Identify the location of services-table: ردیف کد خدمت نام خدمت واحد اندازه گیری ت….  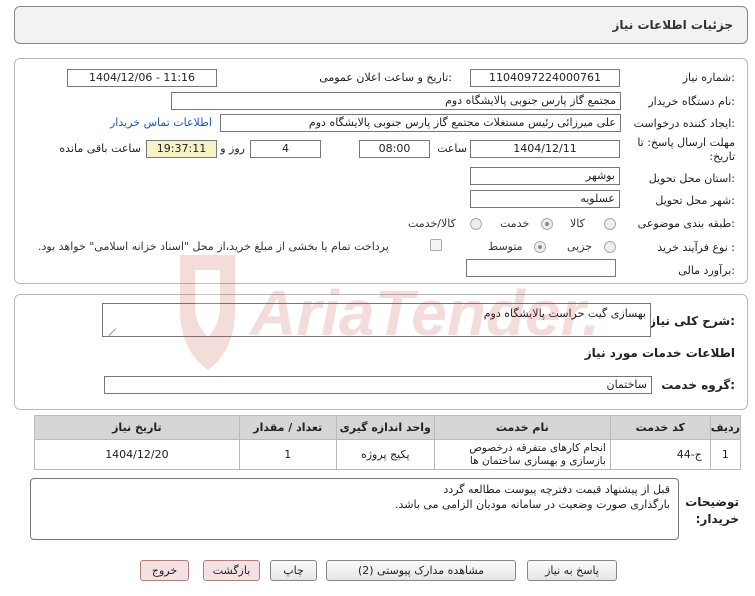
(388, 442).